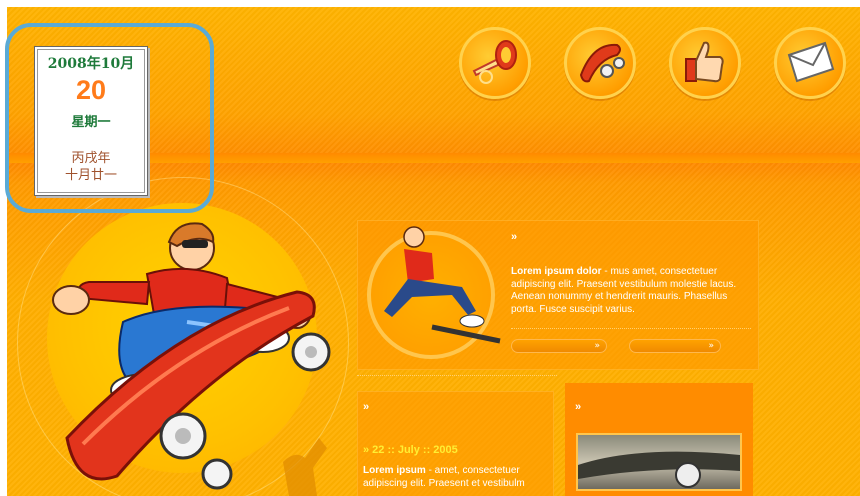  I want to click on thumbs-up-button, so click(705, 63).